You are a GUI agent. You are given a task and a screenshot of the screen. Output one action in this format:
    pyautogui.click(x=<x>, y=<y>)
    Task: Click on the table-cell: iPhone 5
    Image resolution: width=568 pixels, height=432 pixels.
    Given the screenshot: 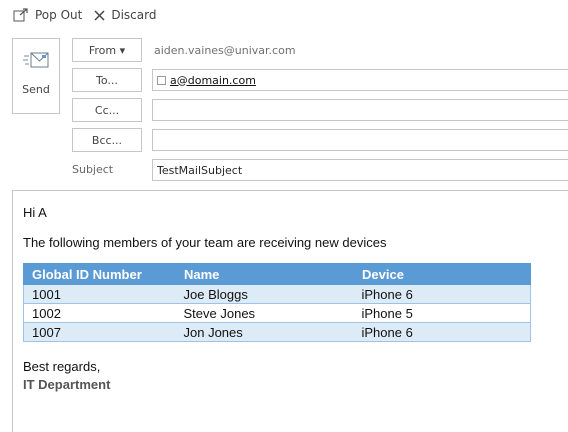 What is the action you would take?
    pyautogui.click(x=442, y=313)
    